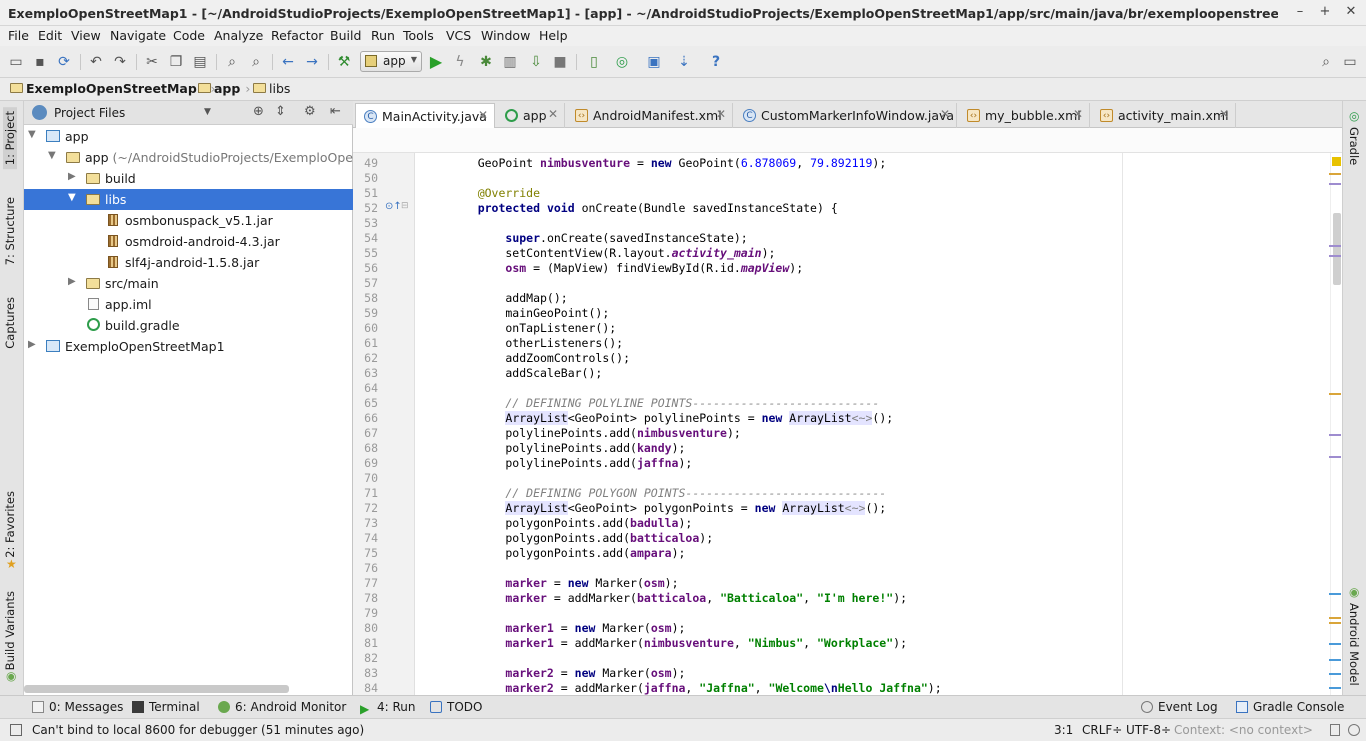  Describe the element at coordinates (571, 523) in the screenshot. I see `code-line: polygonPoints.add(badulla);` at that location.